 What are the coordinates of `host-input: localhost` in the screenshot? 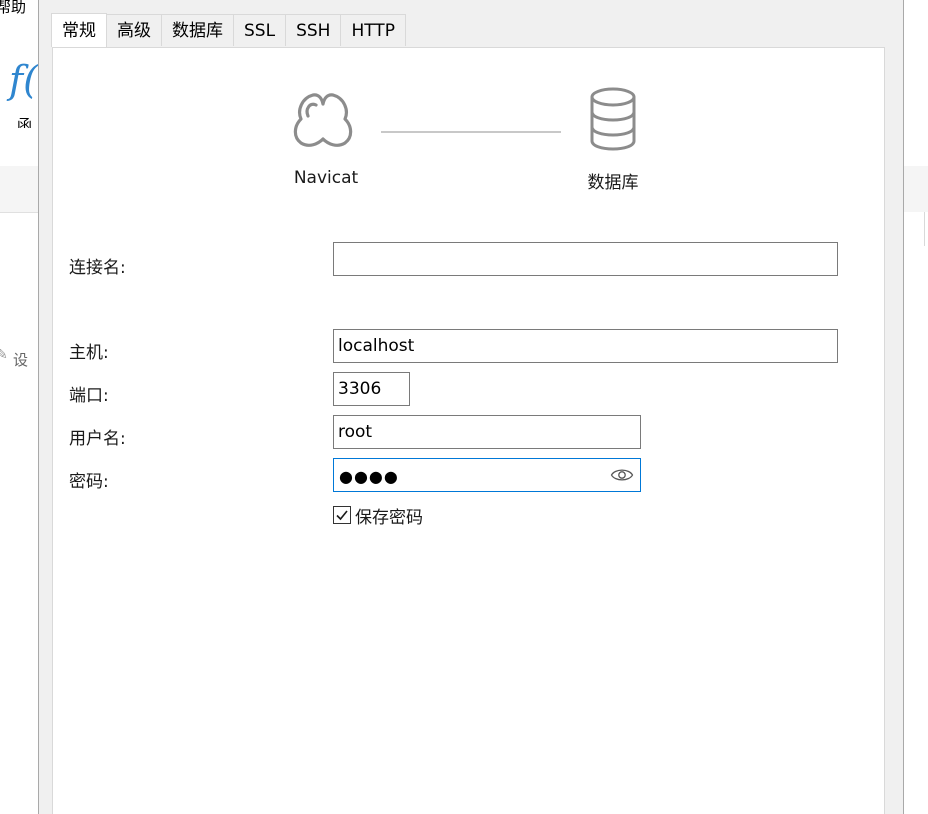 It's located at (585, 346).